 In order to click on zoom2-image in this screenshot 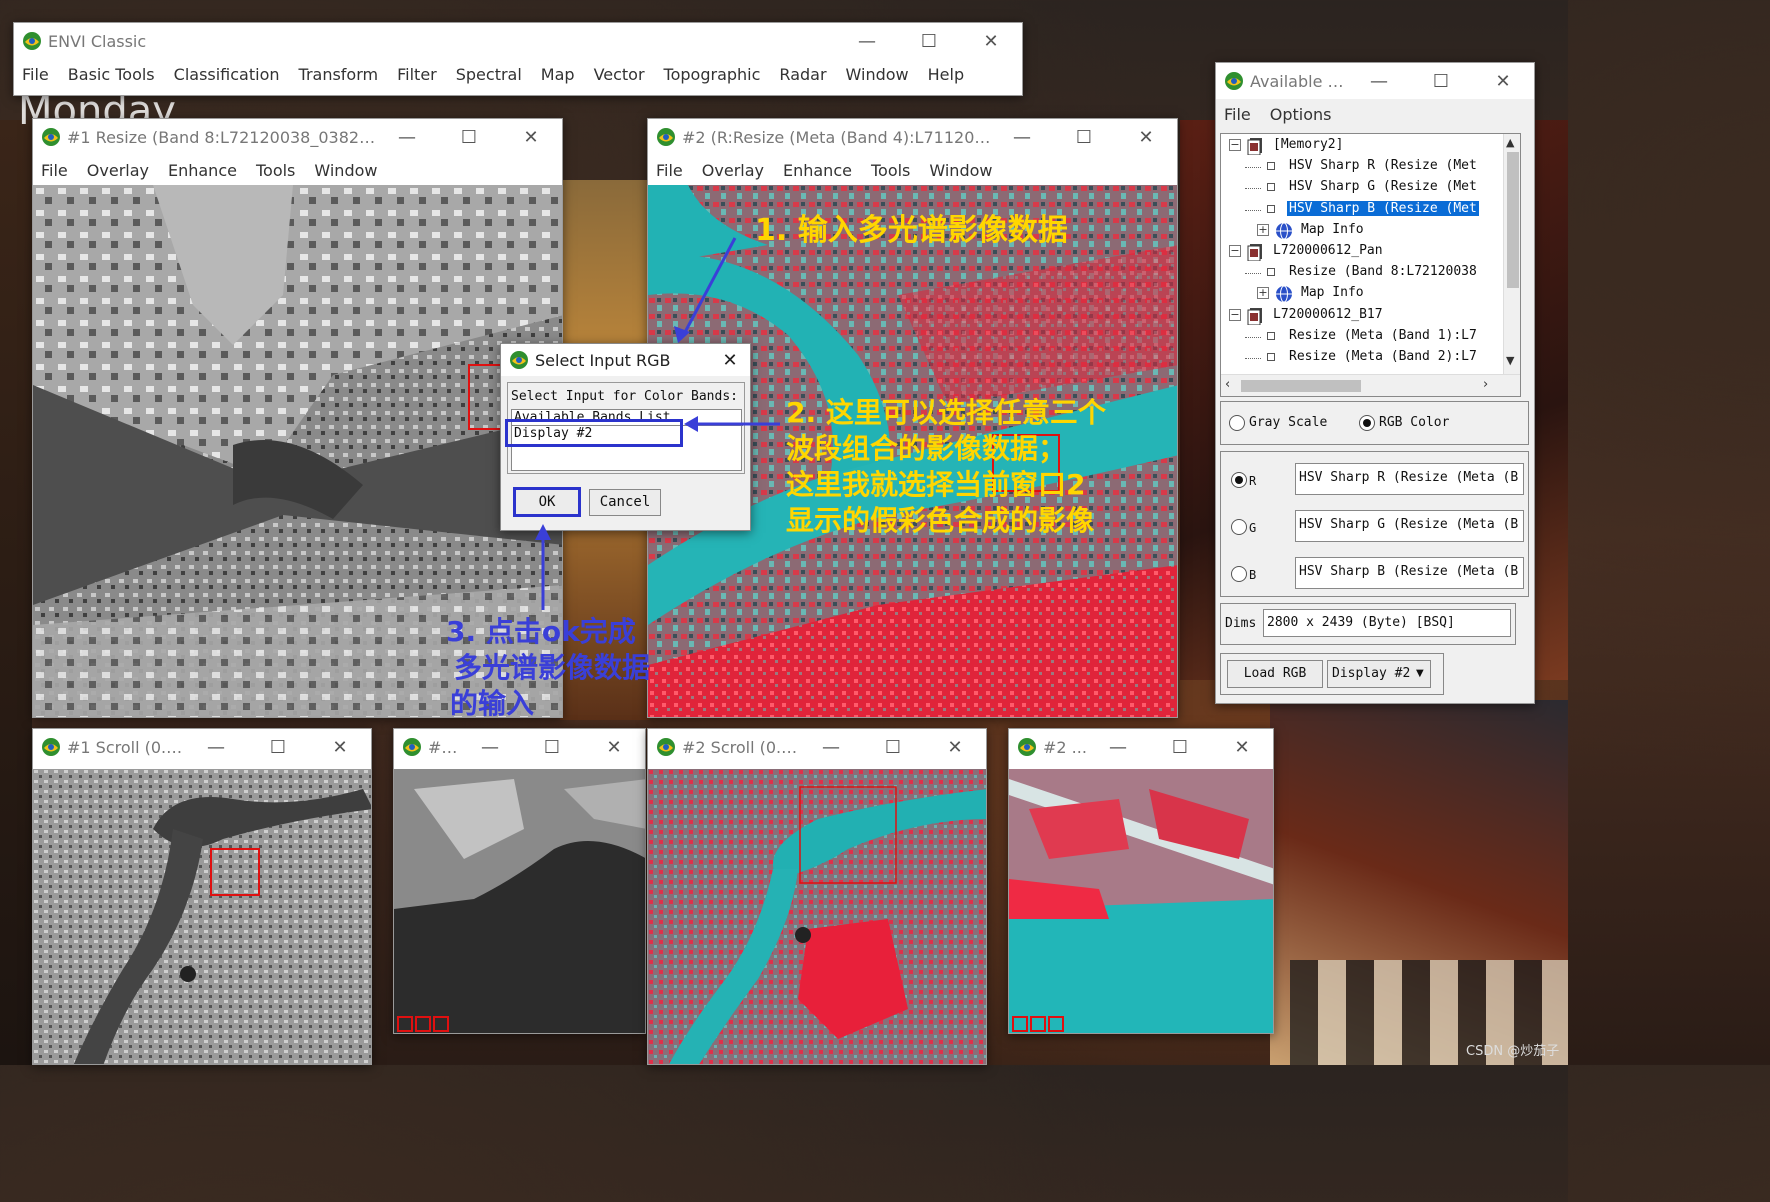, I will do `click(1141, 901)`.